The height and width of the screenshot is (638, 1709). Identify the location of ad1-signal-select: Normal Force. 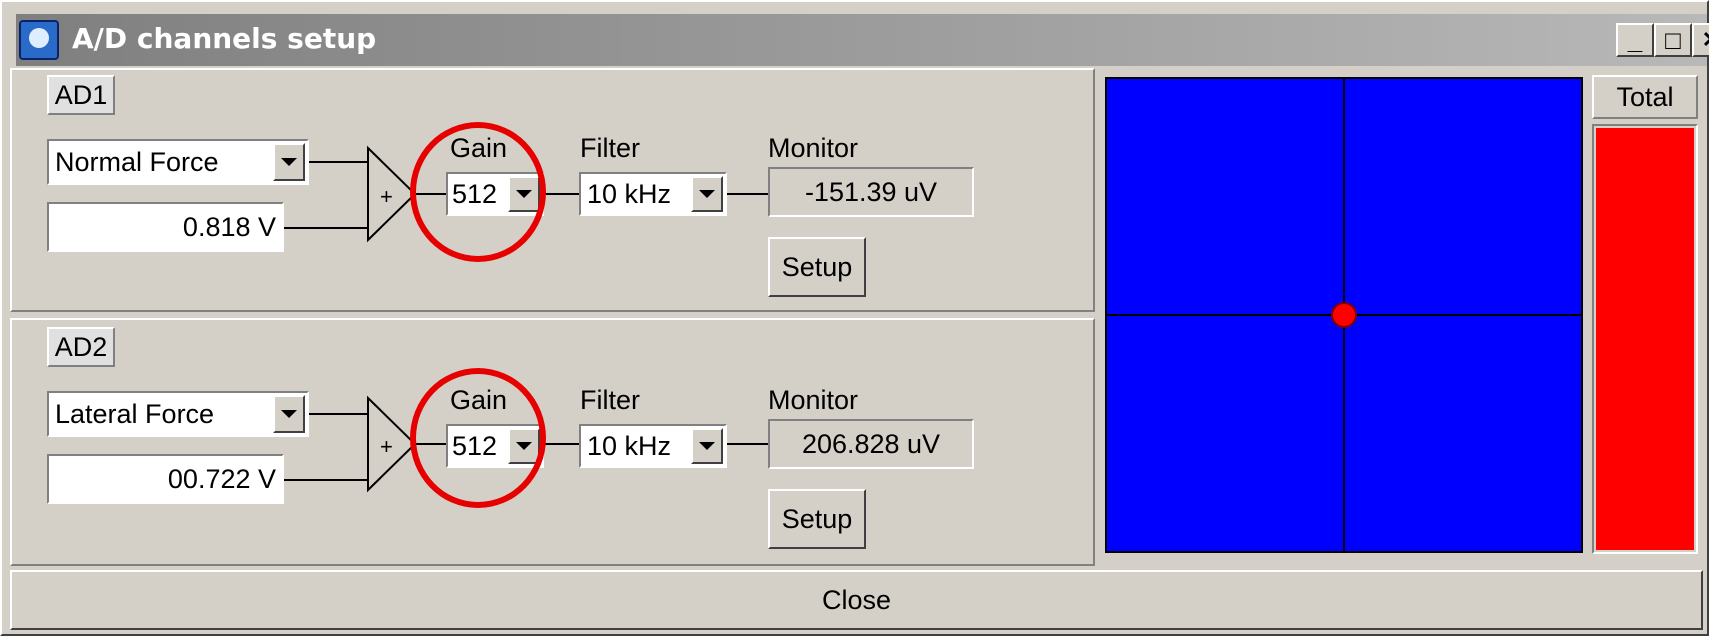
(178, 162).